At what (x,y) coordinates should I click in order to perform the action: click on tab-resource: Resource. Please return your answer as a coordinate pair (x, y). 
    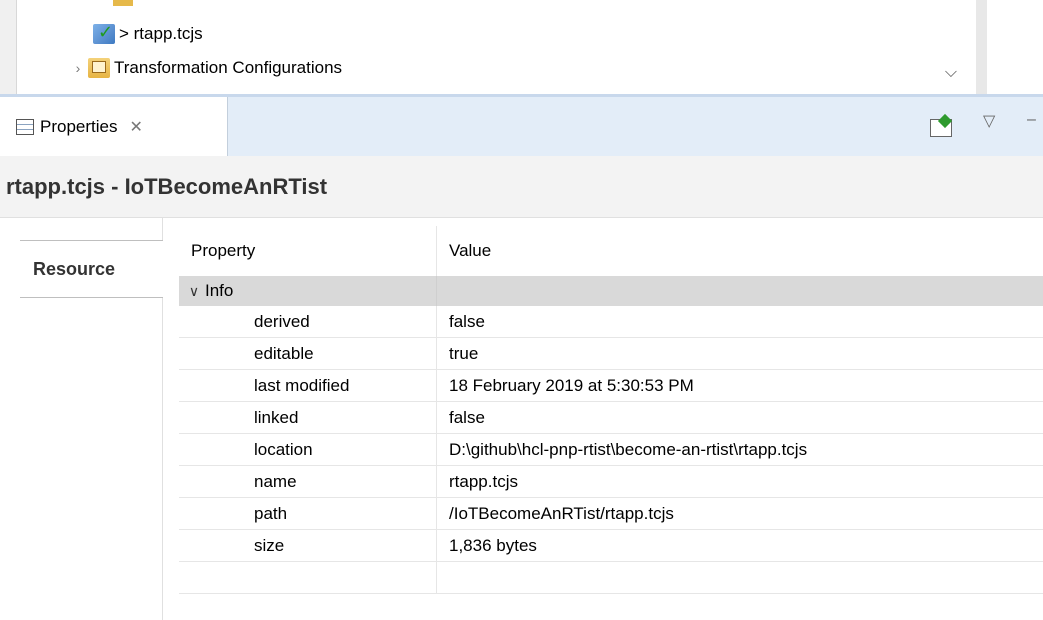
    Looking at the image, I should click on (91, 269).